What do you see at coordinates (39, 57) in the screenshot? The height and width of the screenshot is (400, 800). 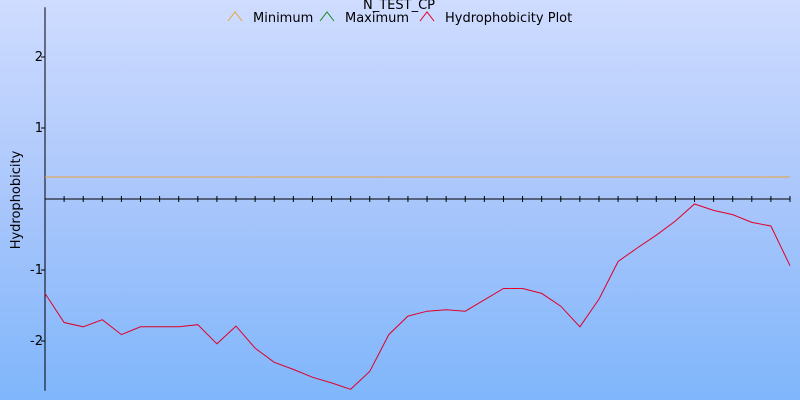 I see `y-tick-label: 2` at bounding box center [39, 57].